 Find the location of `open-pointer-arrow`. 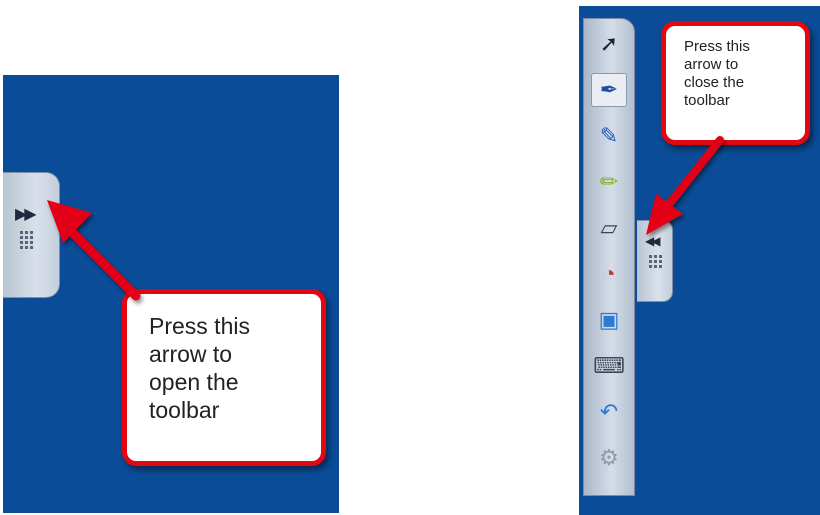

open-pointer-arrow is located at coordinates (94, 250).